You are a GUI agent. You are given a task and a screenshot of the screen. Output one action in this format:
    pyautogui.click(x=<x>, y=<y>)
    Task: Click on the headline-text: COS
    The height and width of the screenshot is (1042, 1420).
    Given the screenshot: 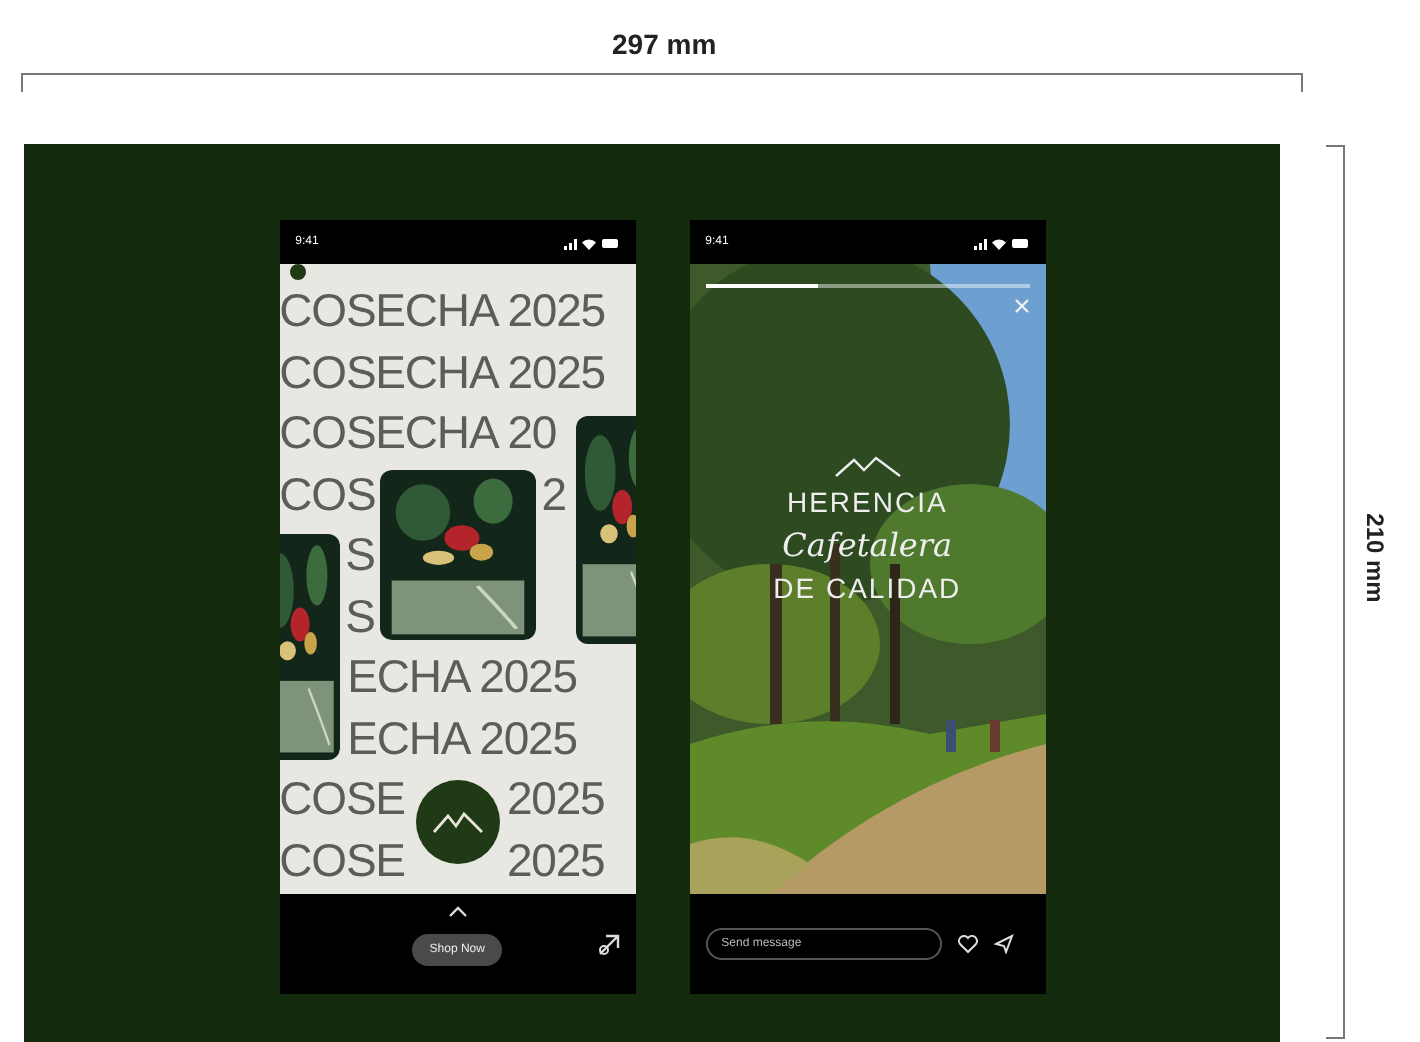 What is the action you would take?
    pyautogui.click(x=327, y=494)
    